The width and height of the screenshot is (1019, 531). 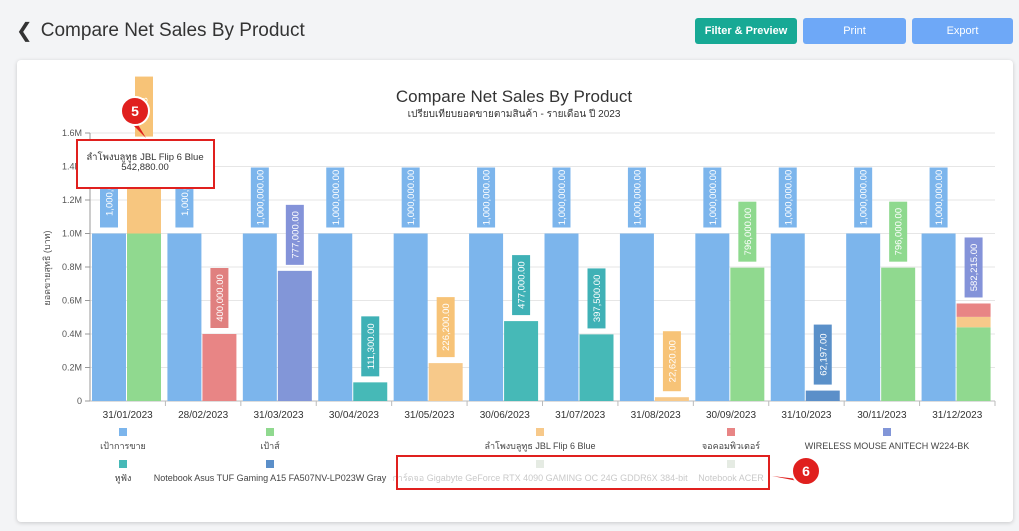 What do you see at coordinates (72, 234) in the screenshot?
I see `y-tick-label: 1.0M` at bounding box center [72, 234].